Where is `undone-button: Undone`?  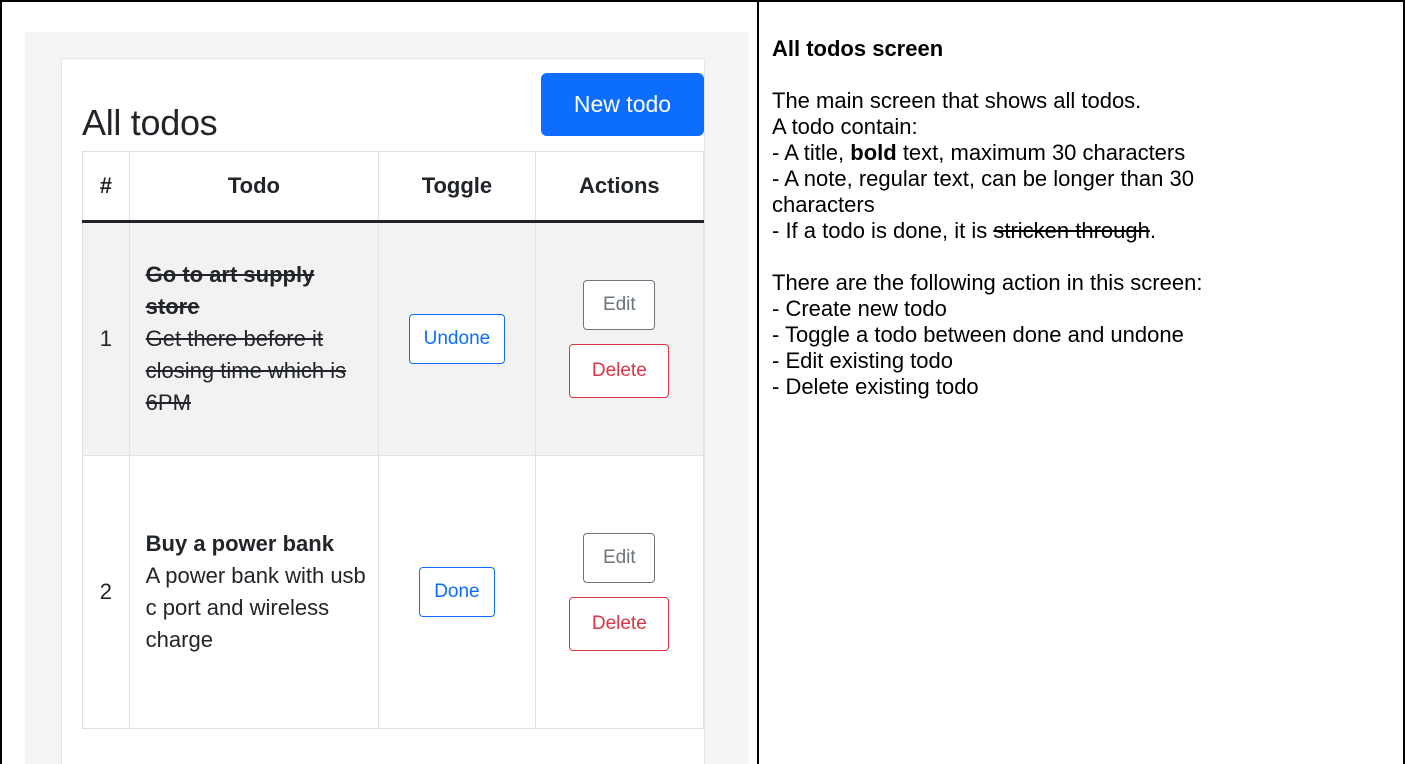 undone-button: Undone is located at coordinates (457, 339).